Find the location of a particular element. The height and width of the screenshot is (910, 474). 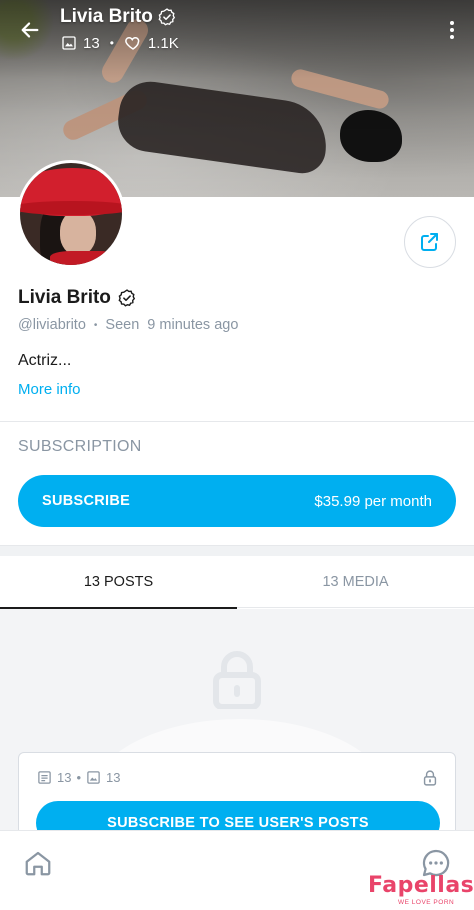

bottom-nav: Fapellas WE LOVE PORN is located at coordinates (237, 870).